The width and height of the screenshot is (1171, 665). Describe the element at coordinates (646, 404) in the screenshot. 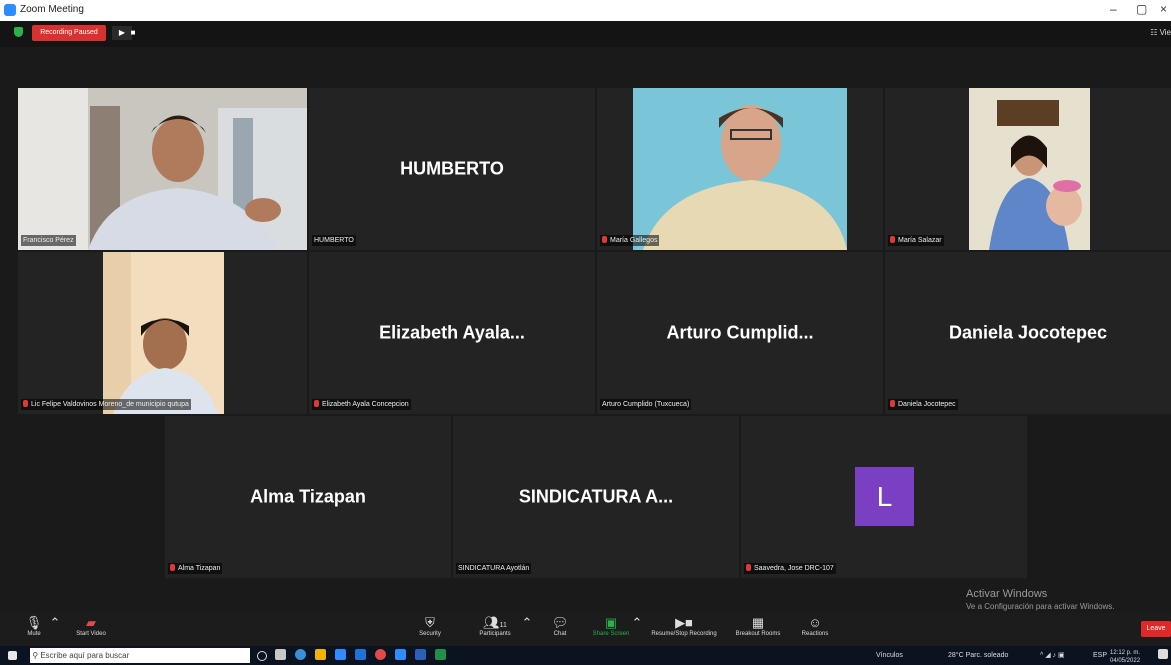

I see `participant-name-label: Arturo Cumplido (Tuxcueca)` at that location.